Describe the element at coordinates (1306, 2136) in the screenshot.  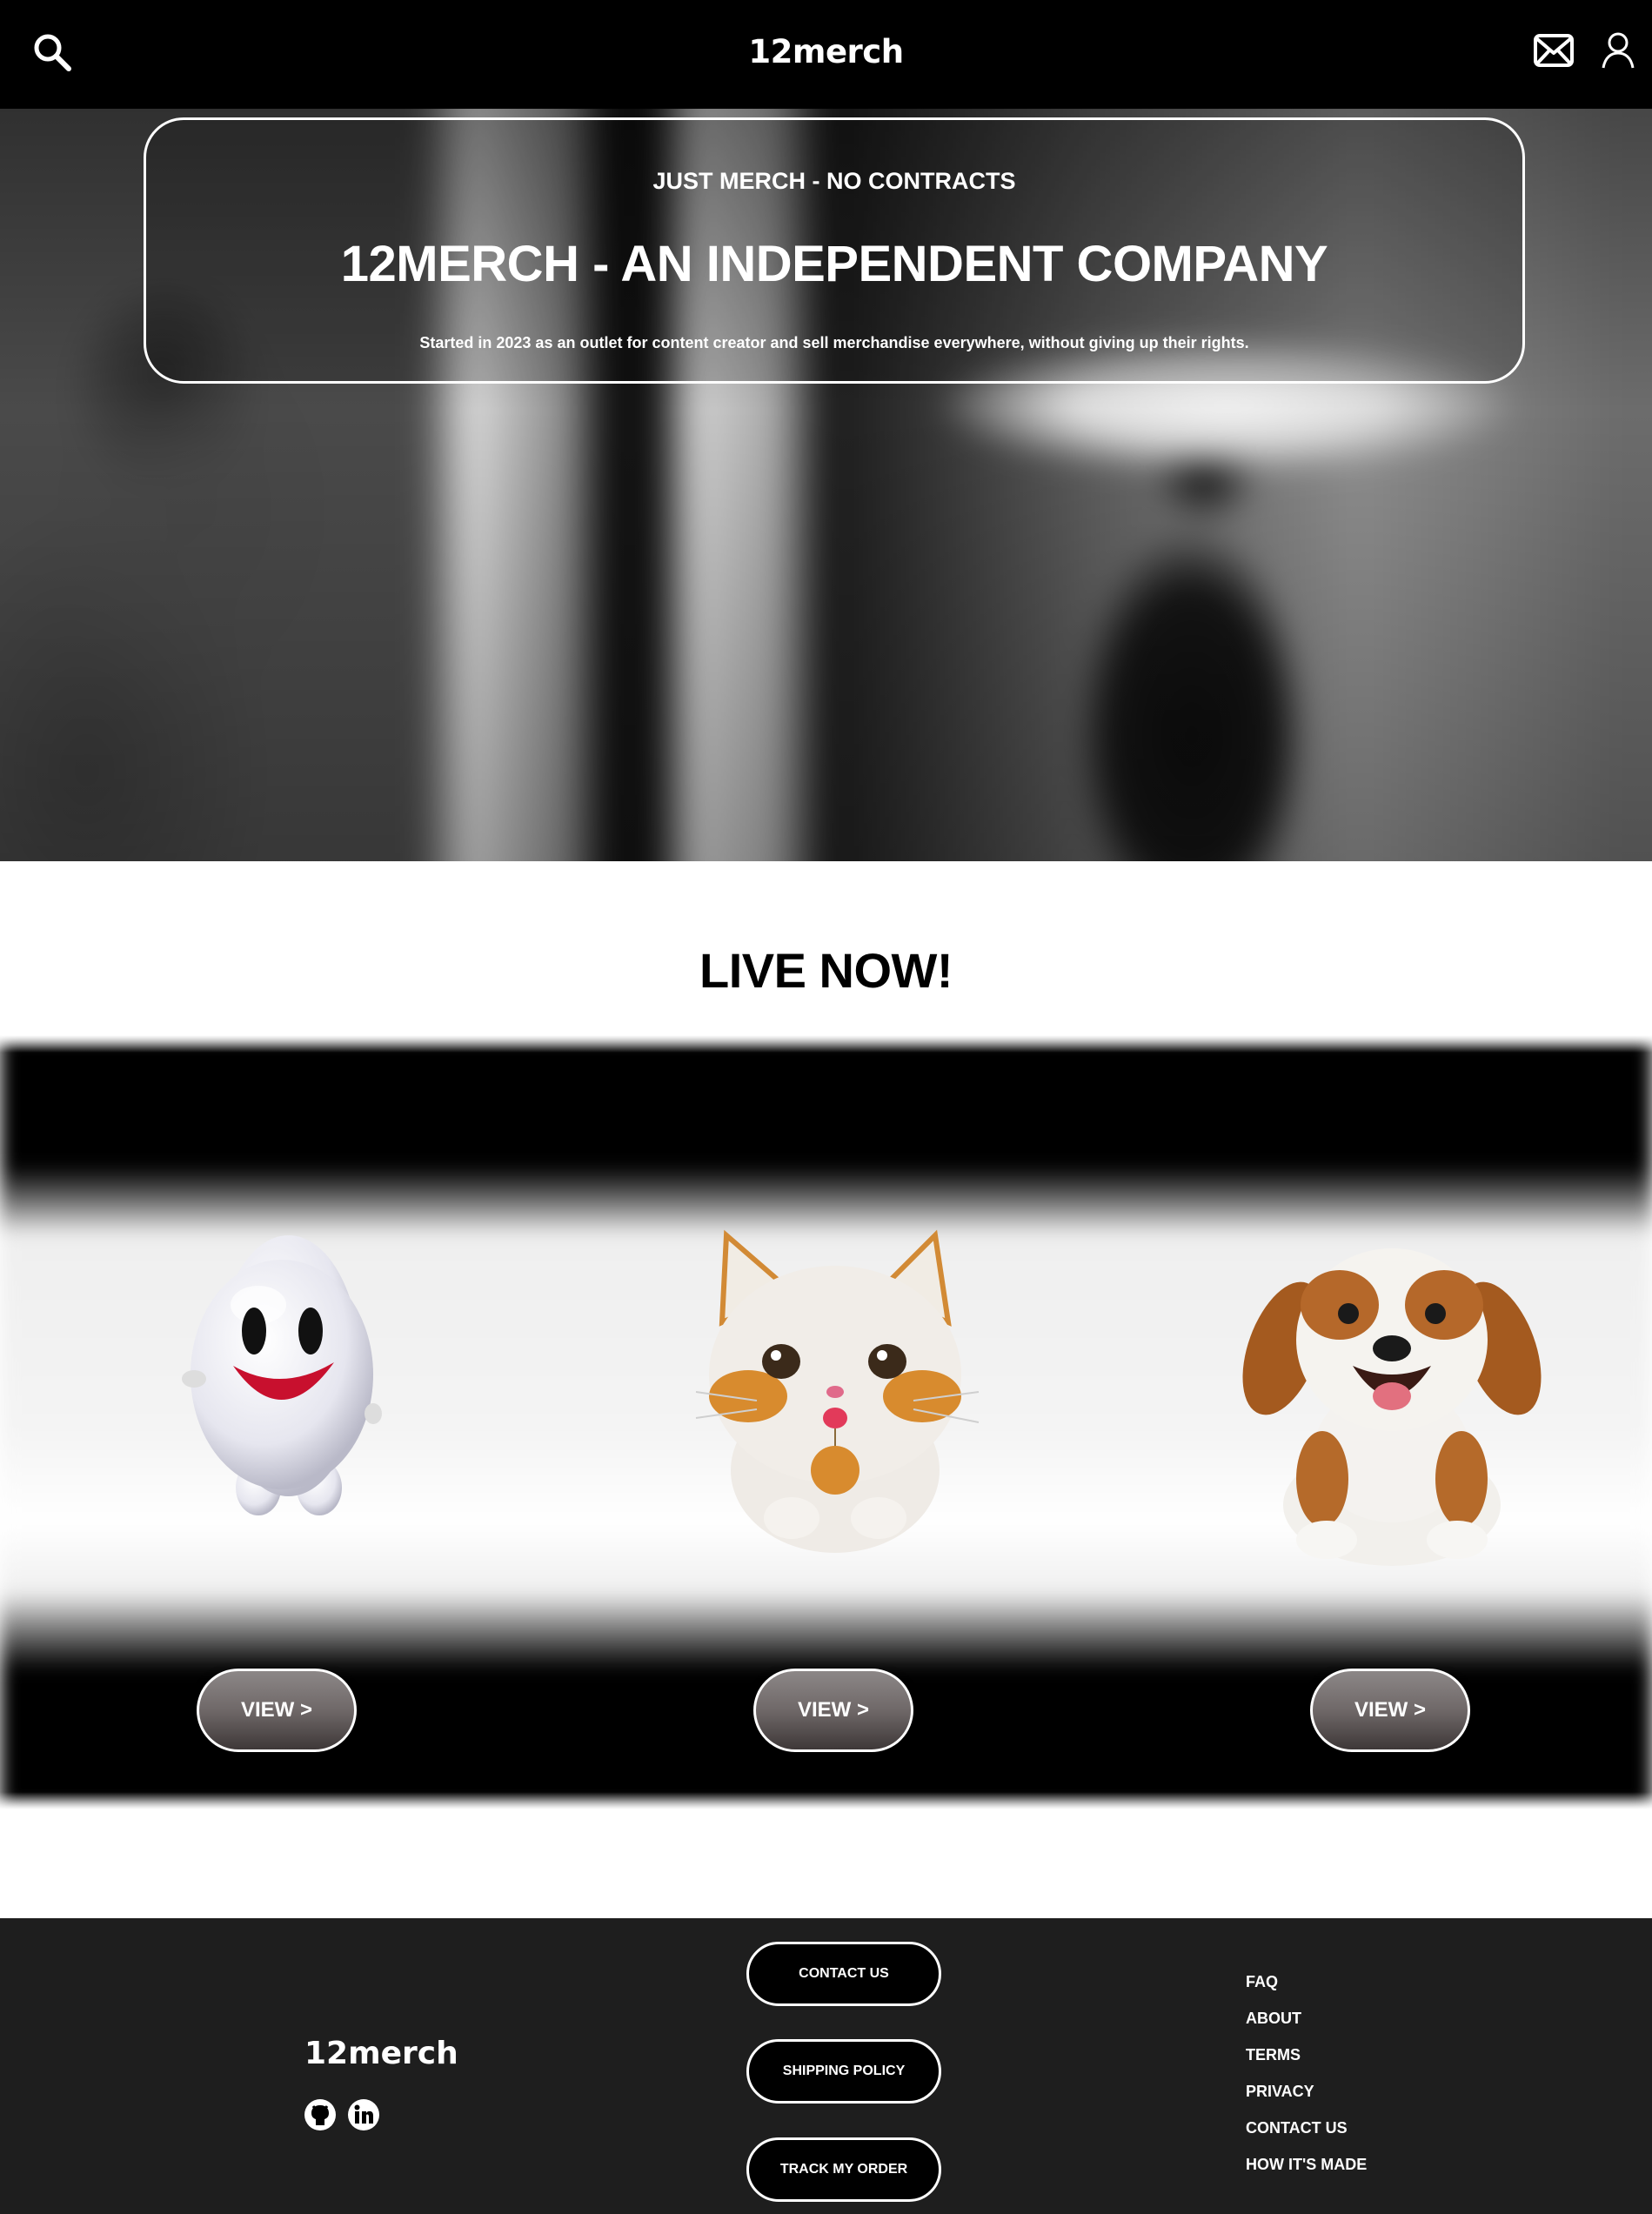
I see `footer-link-contact-us: CONTACT US` at that location.